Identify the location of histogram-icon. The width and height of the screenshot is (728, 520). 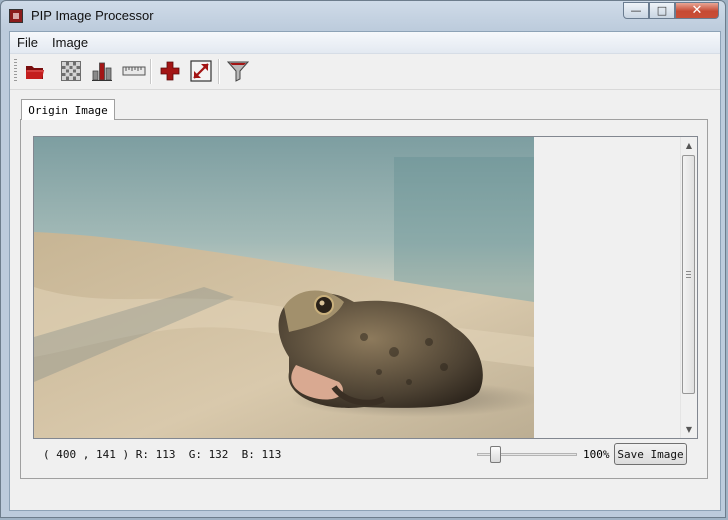
(102, 71).